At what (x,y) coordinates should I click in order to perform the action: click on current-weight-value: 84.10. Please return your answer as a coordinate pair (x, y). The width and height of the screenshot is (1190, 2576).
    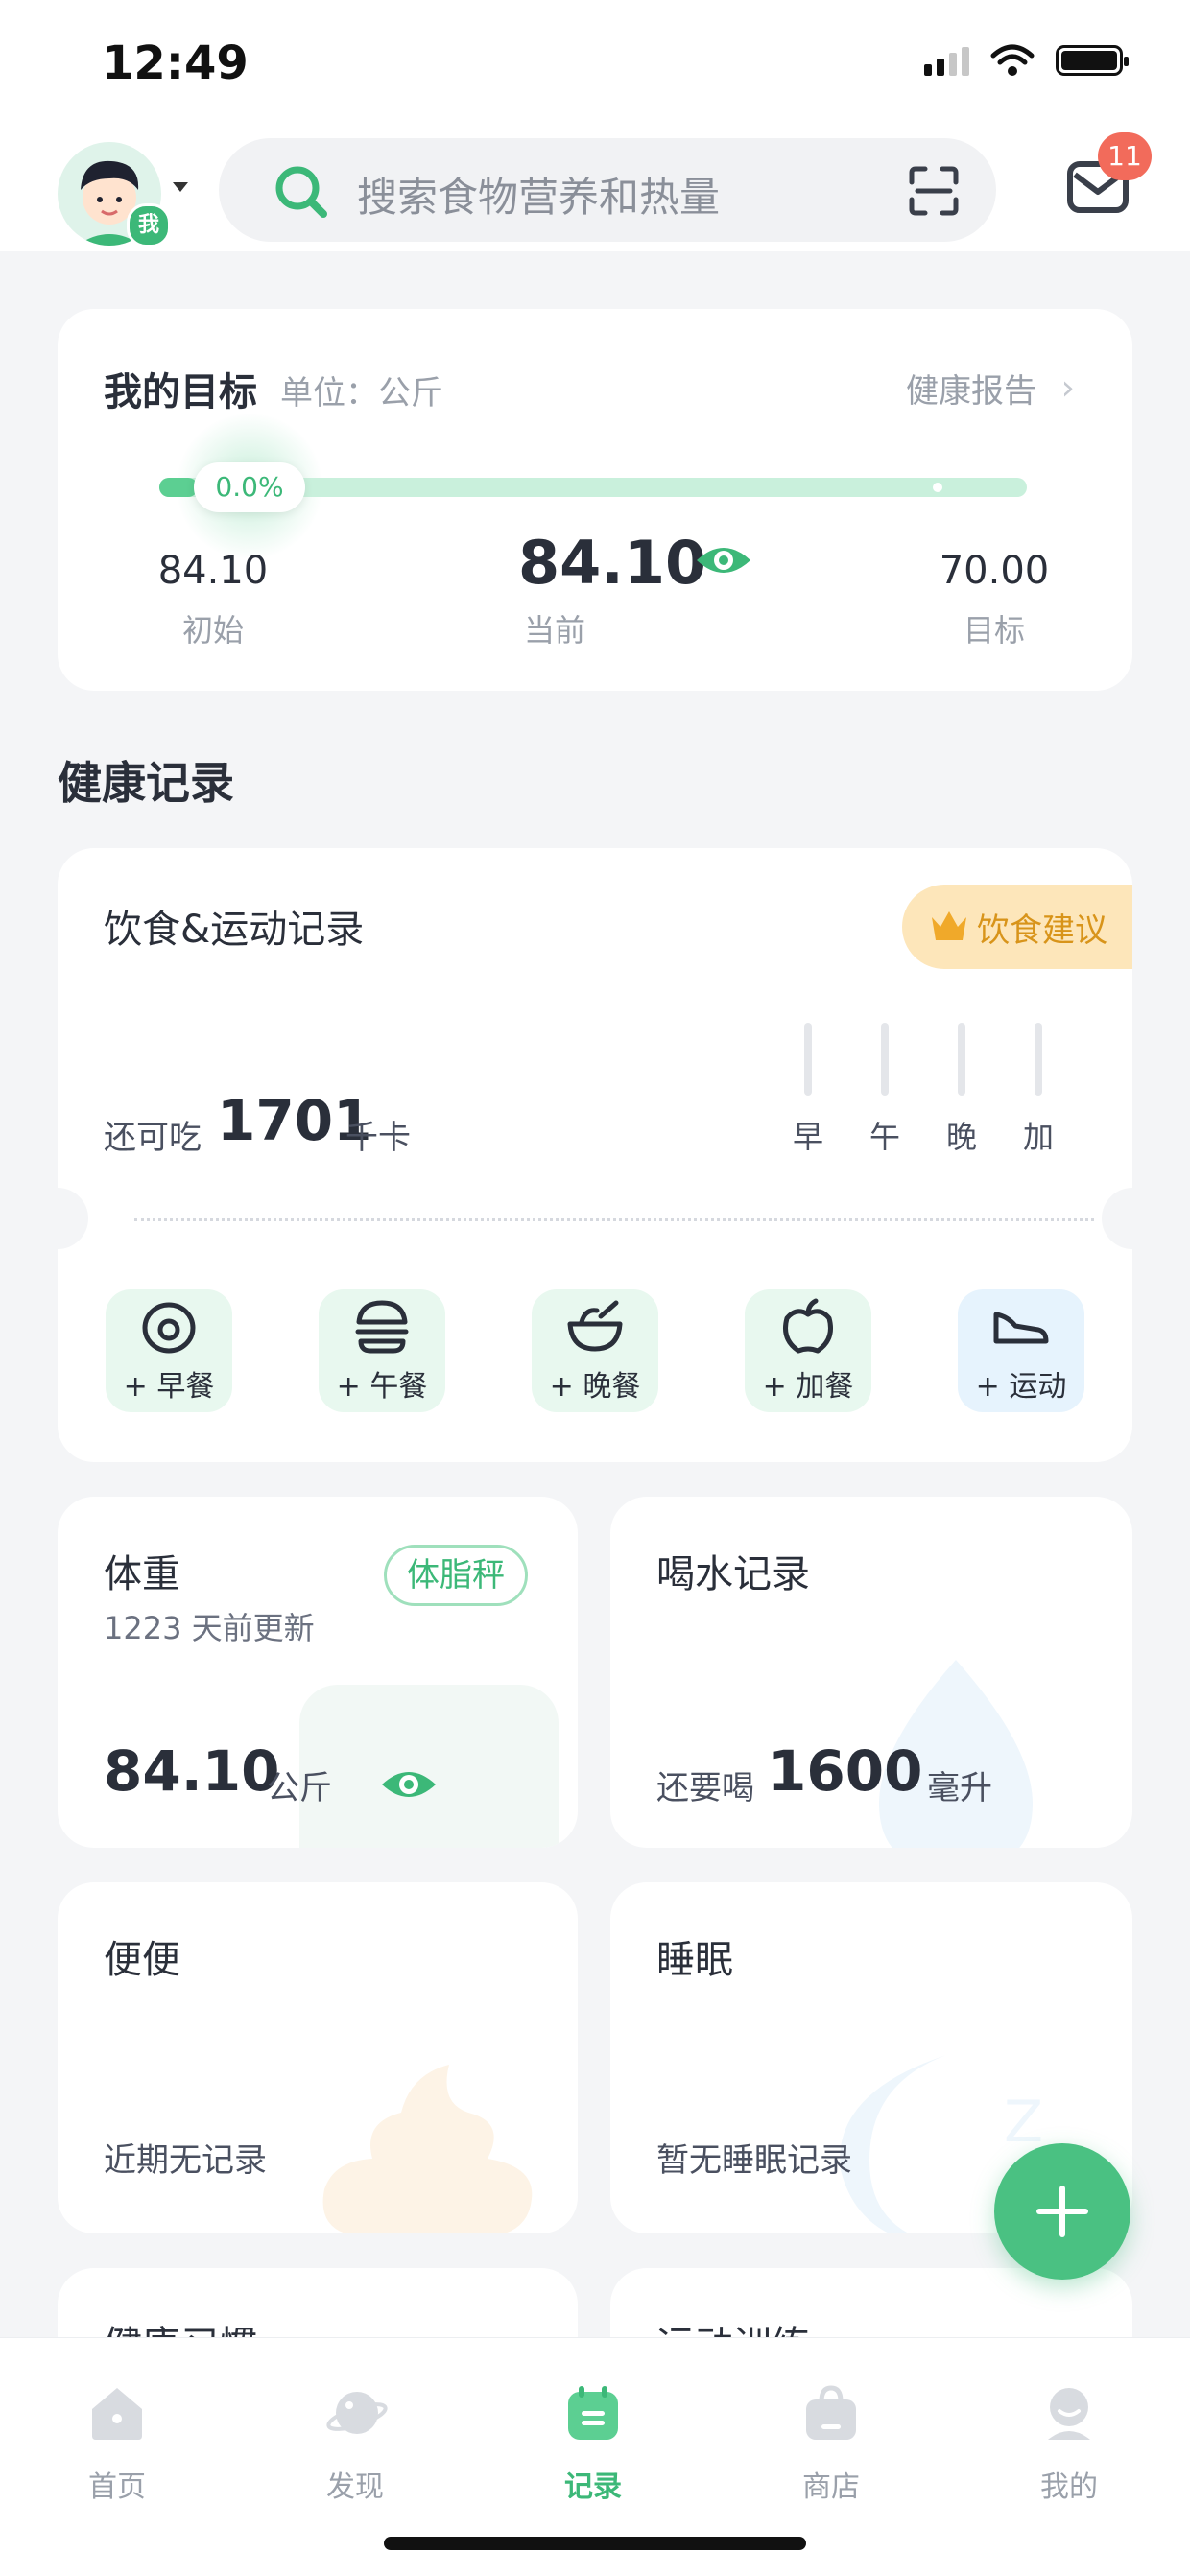
    Looking at the image, I should click on (612, 563).